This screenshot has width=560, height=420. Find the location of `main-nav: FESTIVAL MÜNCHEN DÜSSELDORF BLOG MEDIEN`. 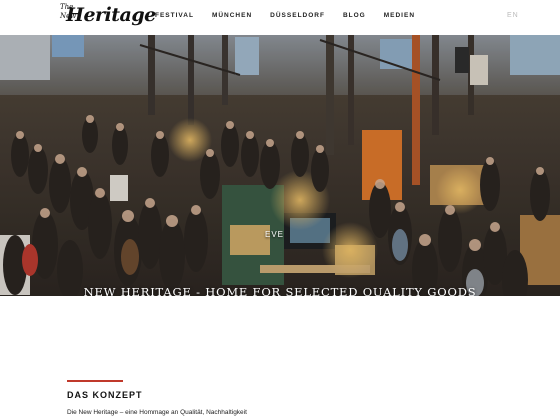

main-nav: FESTIVAL MÜNCHEN DÜSSELDORF BLOG MEDIEN is located at coordinates (294, 15).